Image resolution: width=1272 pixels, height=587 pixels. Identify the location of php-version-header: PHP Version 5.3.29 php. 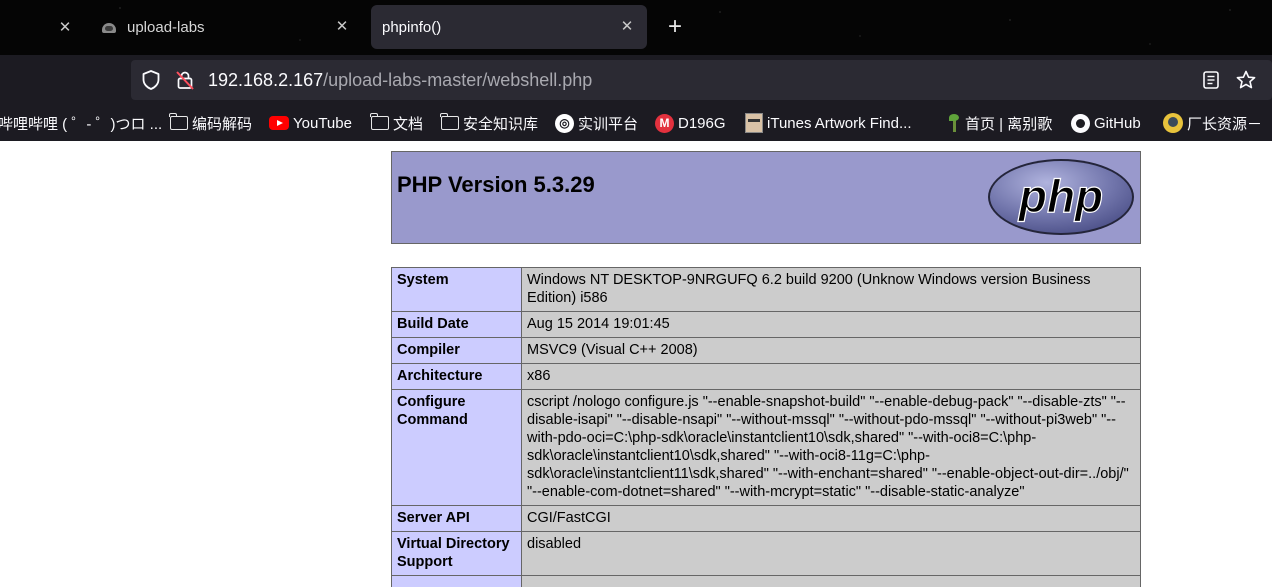
(766, 197).